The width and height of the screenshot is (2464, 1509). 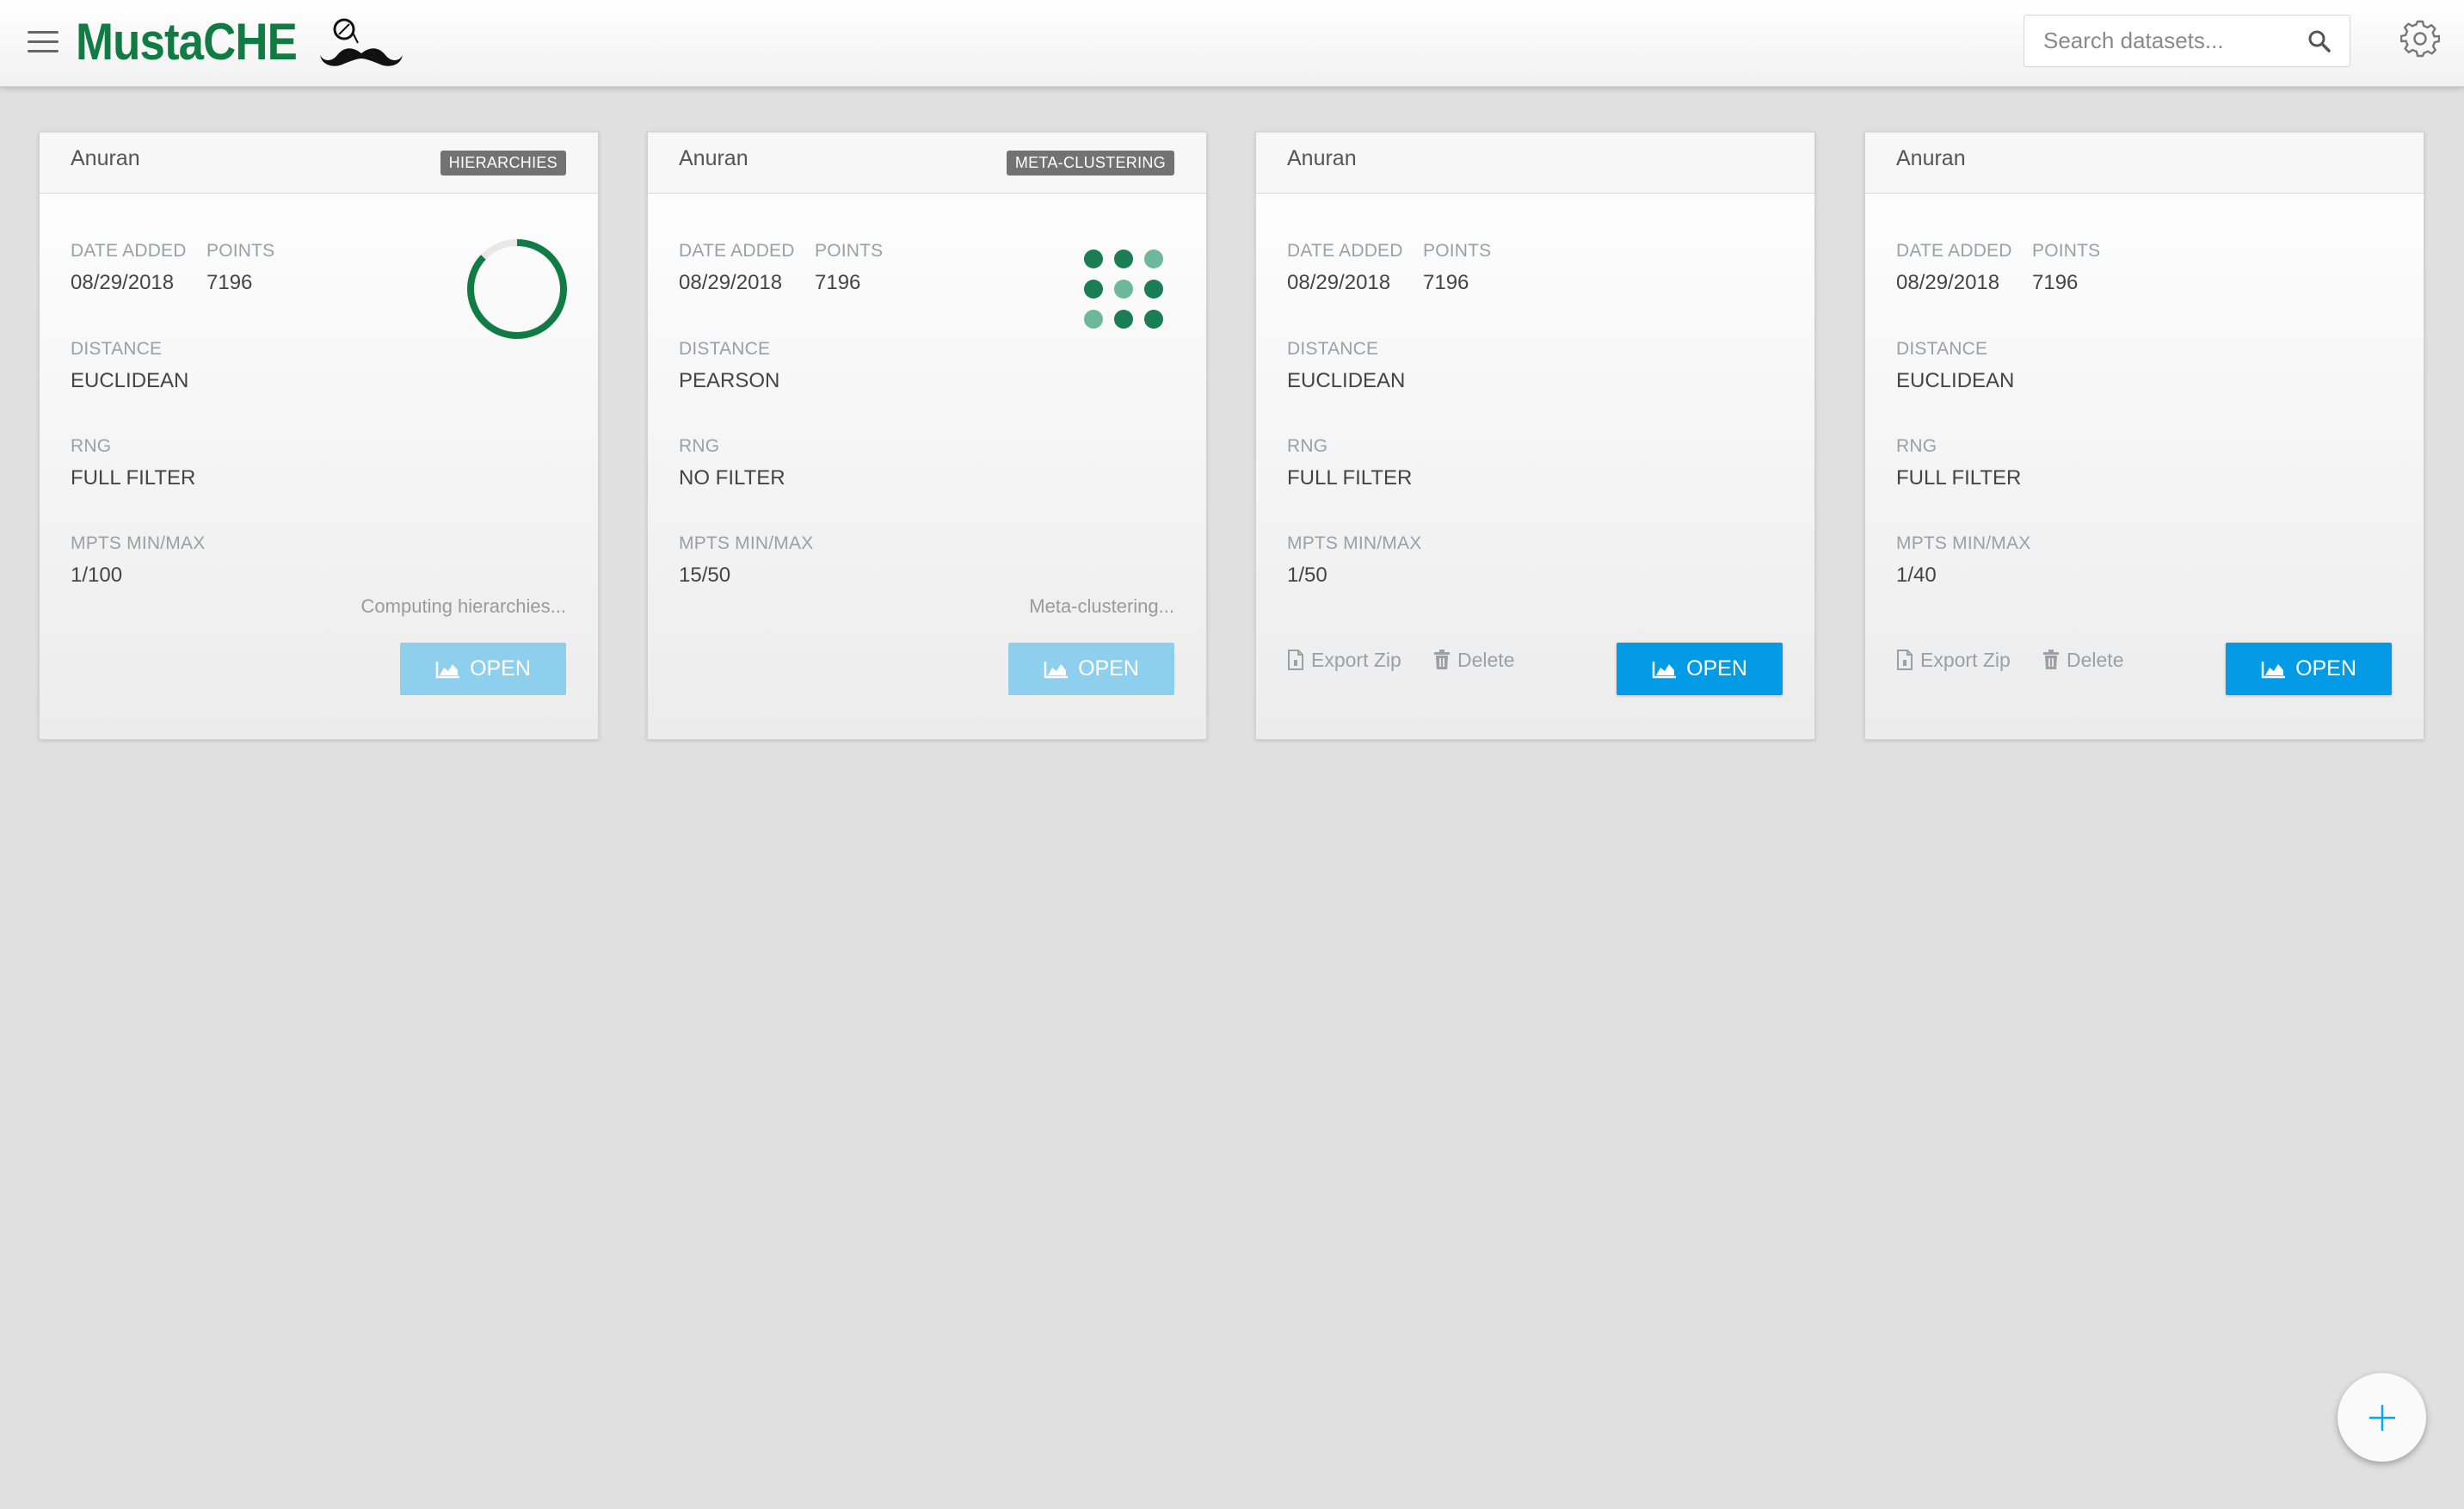 What do you see at coordinates (1123, 289) in the screenshot?
I see `dot-grid-loader-icon` at bounding box center [1123, 289].